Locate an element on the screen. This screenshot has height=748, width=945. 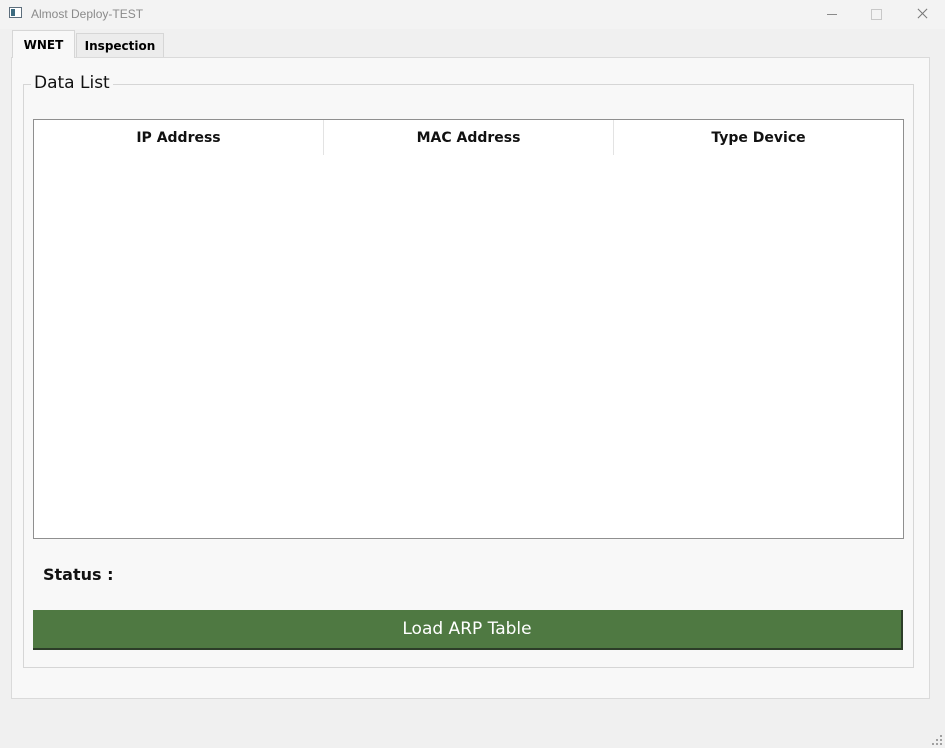
load-arp-table-button: Load ARP Table is located at coordinates (468, 630).